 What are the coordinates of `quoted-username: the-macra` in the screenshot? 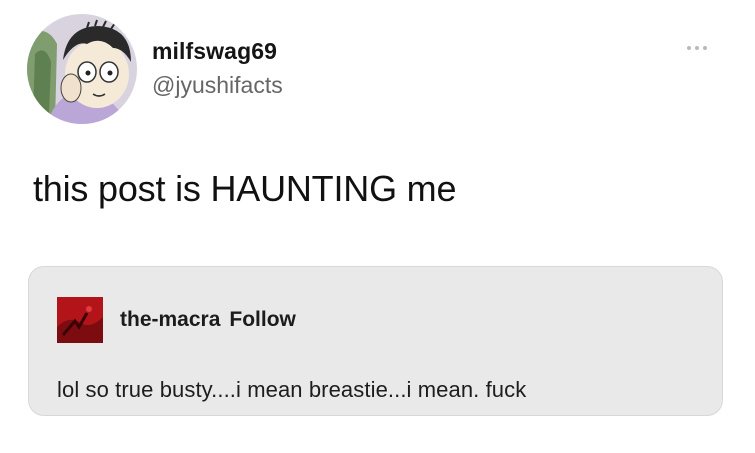 It's located at (170, 320).